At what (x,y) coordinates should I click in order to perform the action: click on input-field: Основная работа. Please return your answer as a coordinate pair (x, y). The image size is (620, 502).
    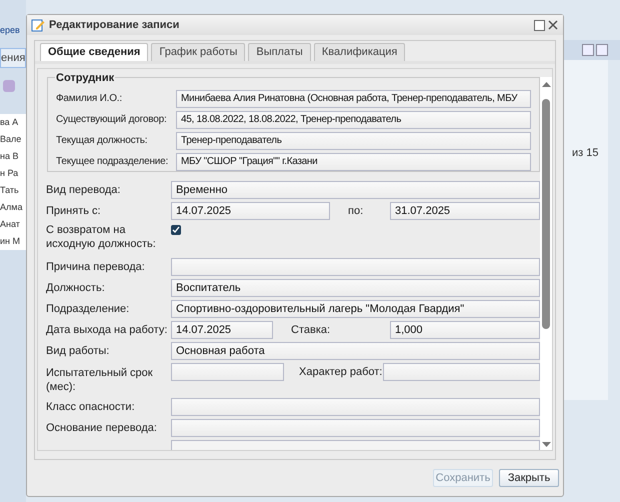
    Looking at the image, I should click on (355, 351).